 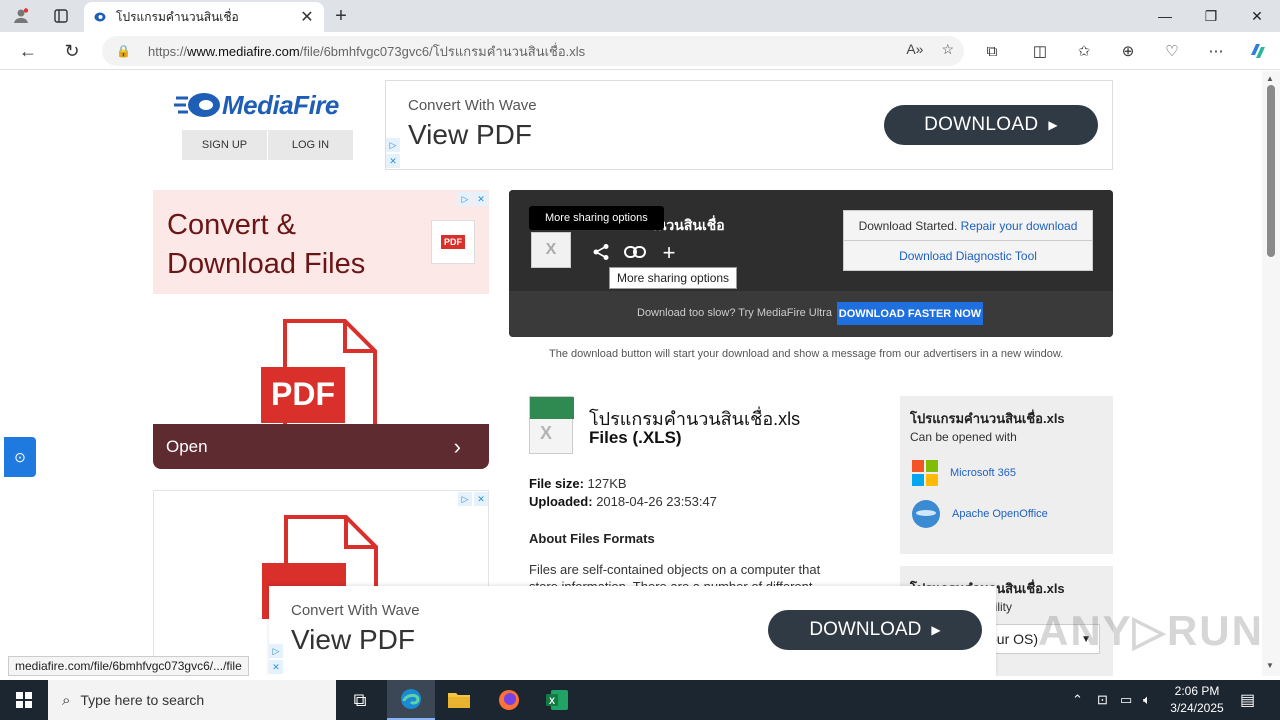 What do you see at coordinates (1102, 700) in the screenshot?
I see `tray-network-icon: ⊡` at bounding box center [1102, 700].